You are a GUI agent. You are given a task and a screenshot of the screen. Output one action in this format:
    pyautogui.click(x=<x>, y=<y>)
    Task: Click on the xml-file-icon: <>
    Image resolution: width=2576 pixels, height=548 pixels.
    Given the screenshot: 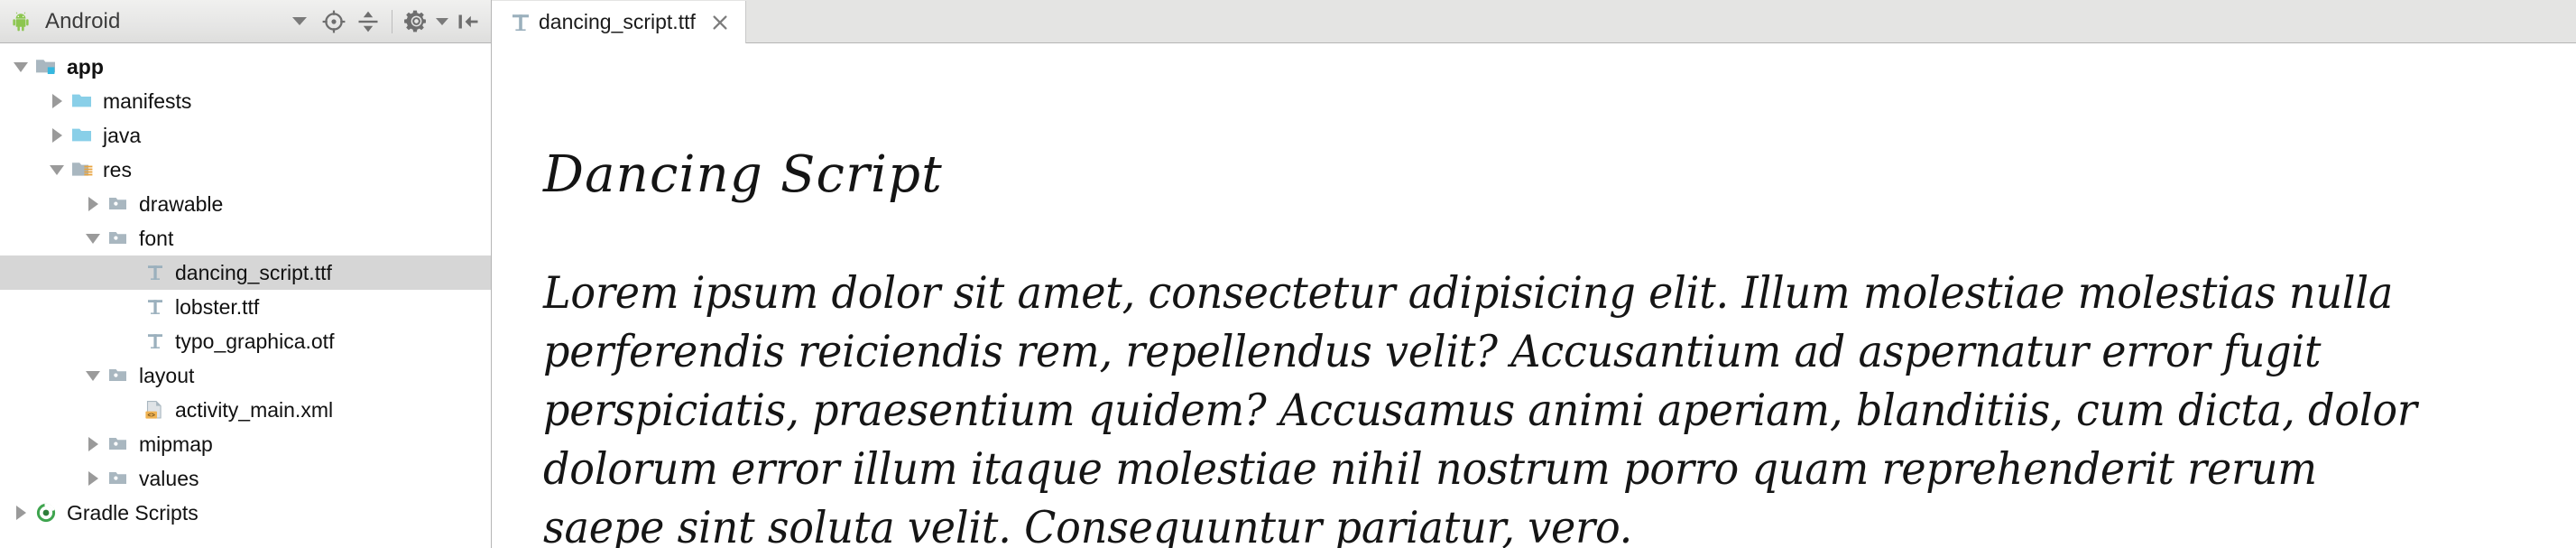 What is the action you would take?
    pyautogui.click(x=153, y=410)
    